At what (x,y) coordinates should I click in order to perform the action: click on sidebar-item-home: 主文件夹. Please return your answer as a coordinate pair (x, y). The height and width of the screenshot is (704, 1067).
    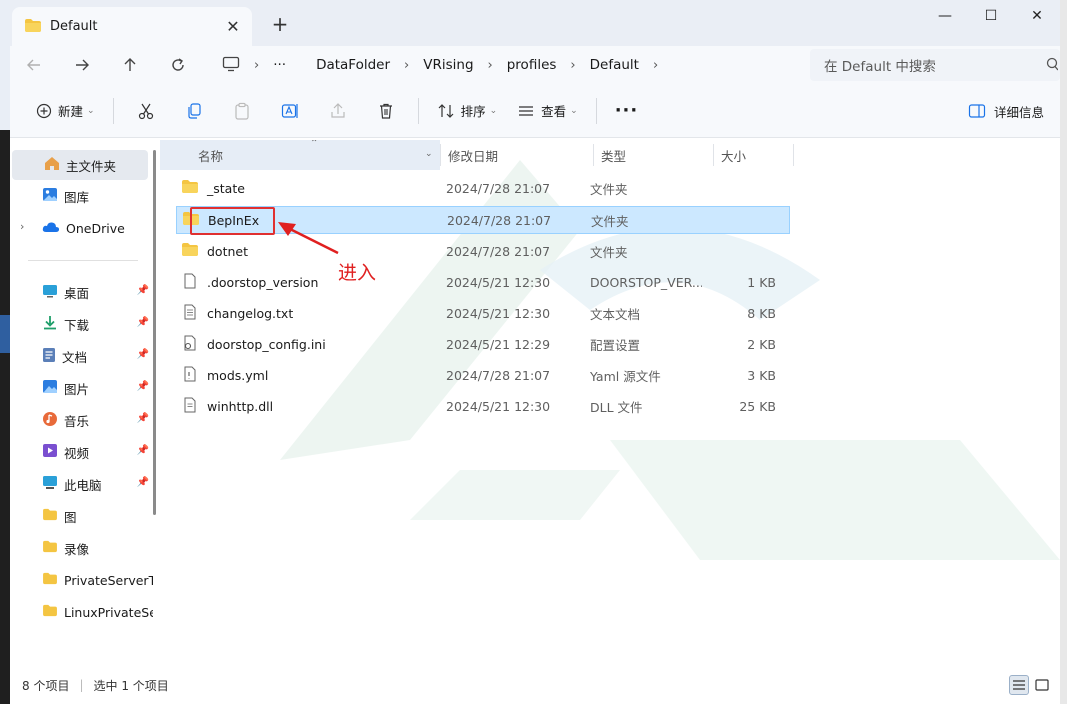
    Looking at the image, I should click on (80, 165).